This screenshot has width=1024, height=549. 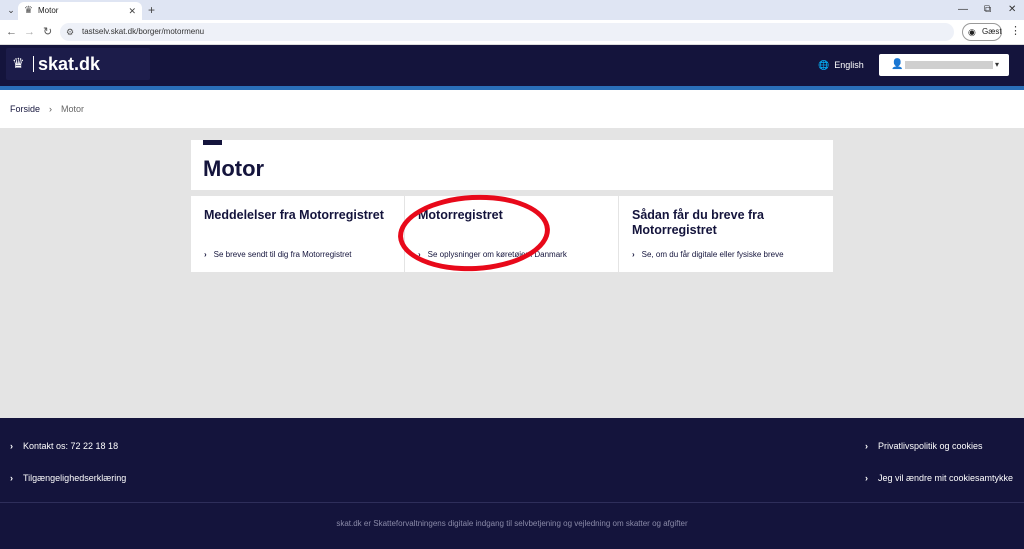 What do you see at coordinates (512, 10) in the screenshot?
I see `browser-tab-bar: ⌄ ♛ Motor ✕ + — ⧉ ✕` at bounding box center [512, 10].